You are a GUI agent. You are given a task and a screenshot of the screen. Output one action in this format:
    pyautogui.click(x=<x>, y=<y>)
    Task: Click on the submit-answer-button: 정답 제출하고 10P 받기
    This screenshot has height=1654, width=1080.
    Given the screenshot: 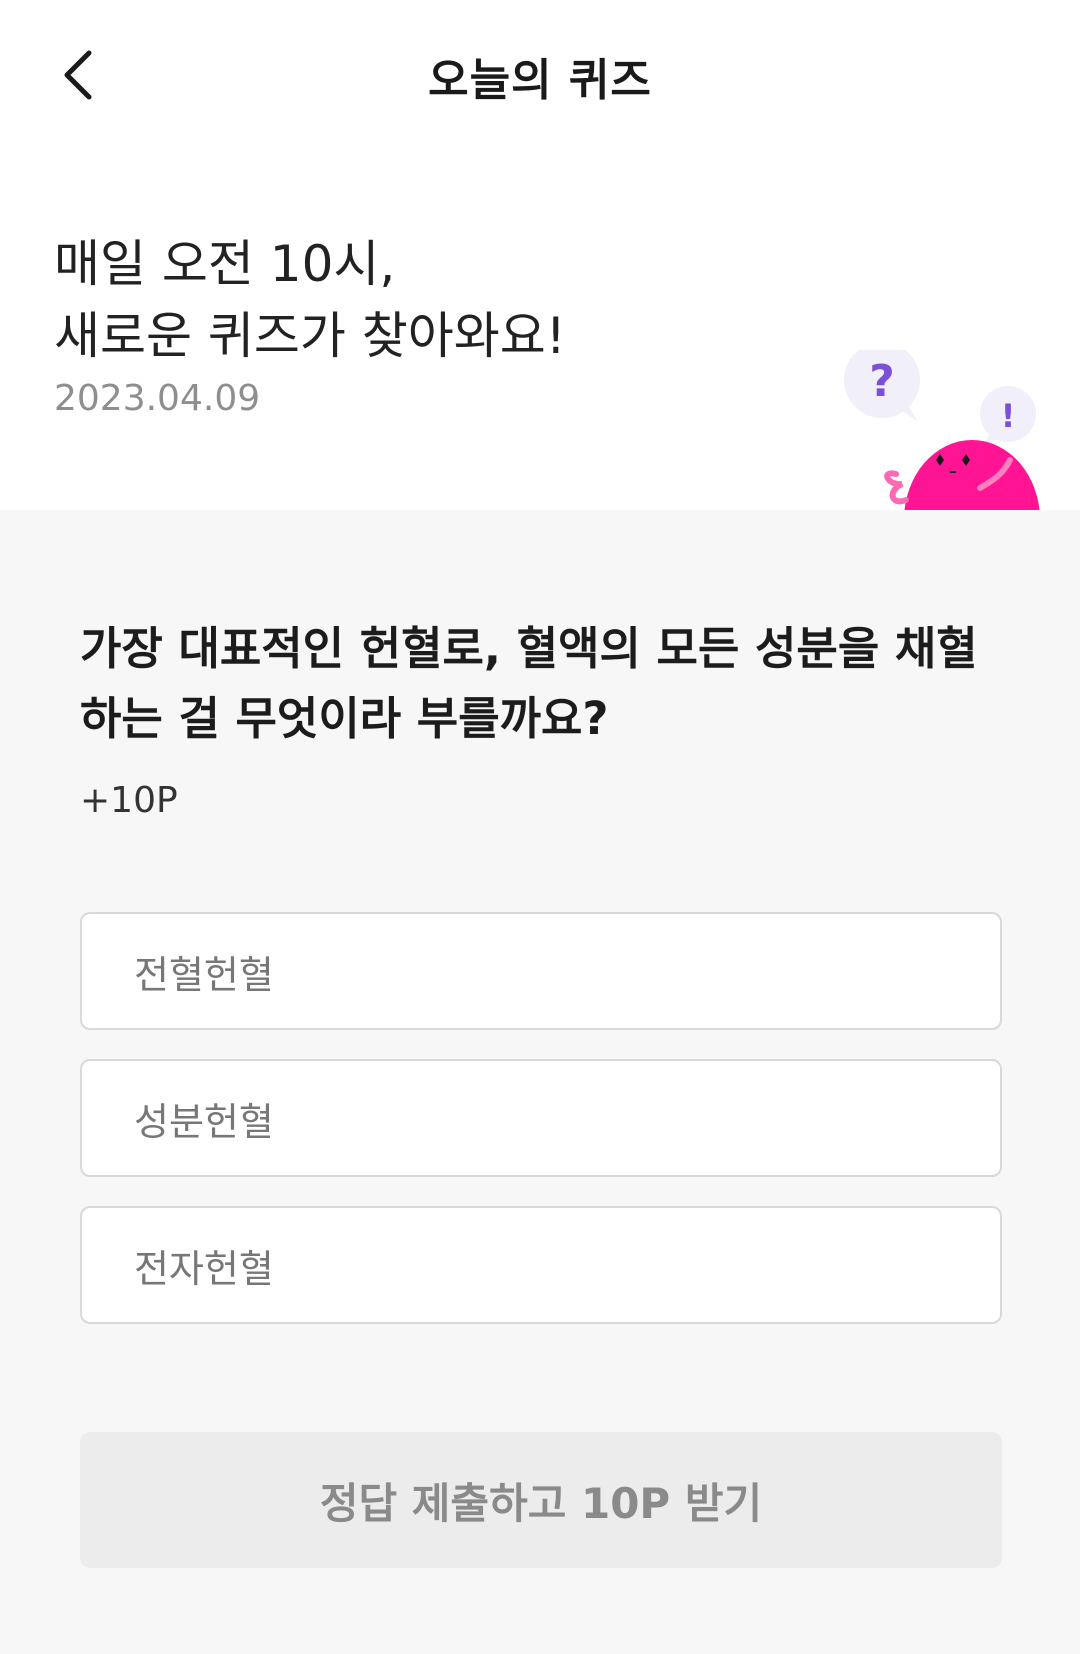 What is the action you would take?
    pyautogui.click(x=541, y=1500)
    